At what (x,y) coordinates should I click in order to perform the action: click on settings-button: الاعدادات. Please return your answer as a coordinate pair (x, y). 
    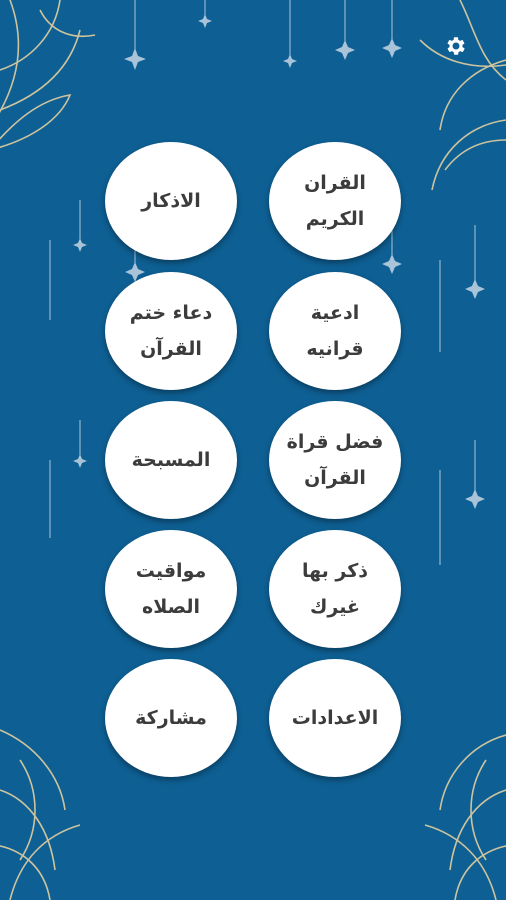
    Looking at the image, I should click on (335, 718).